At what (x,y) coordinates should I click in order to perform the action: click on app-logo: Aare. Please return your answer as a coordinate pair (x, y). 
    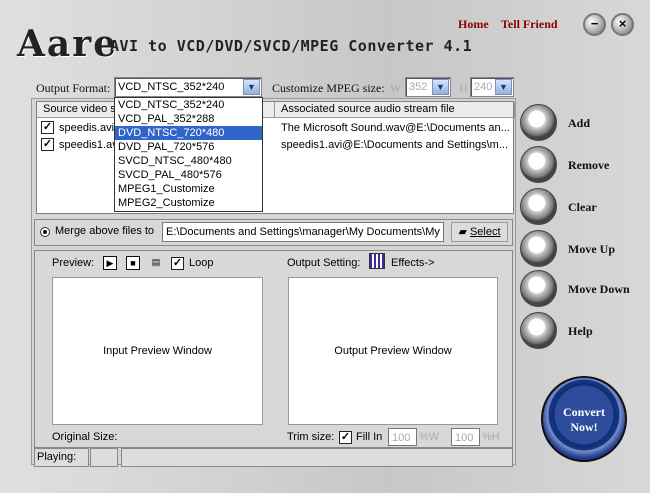
    Looking at the image, I should click on (68, 44).